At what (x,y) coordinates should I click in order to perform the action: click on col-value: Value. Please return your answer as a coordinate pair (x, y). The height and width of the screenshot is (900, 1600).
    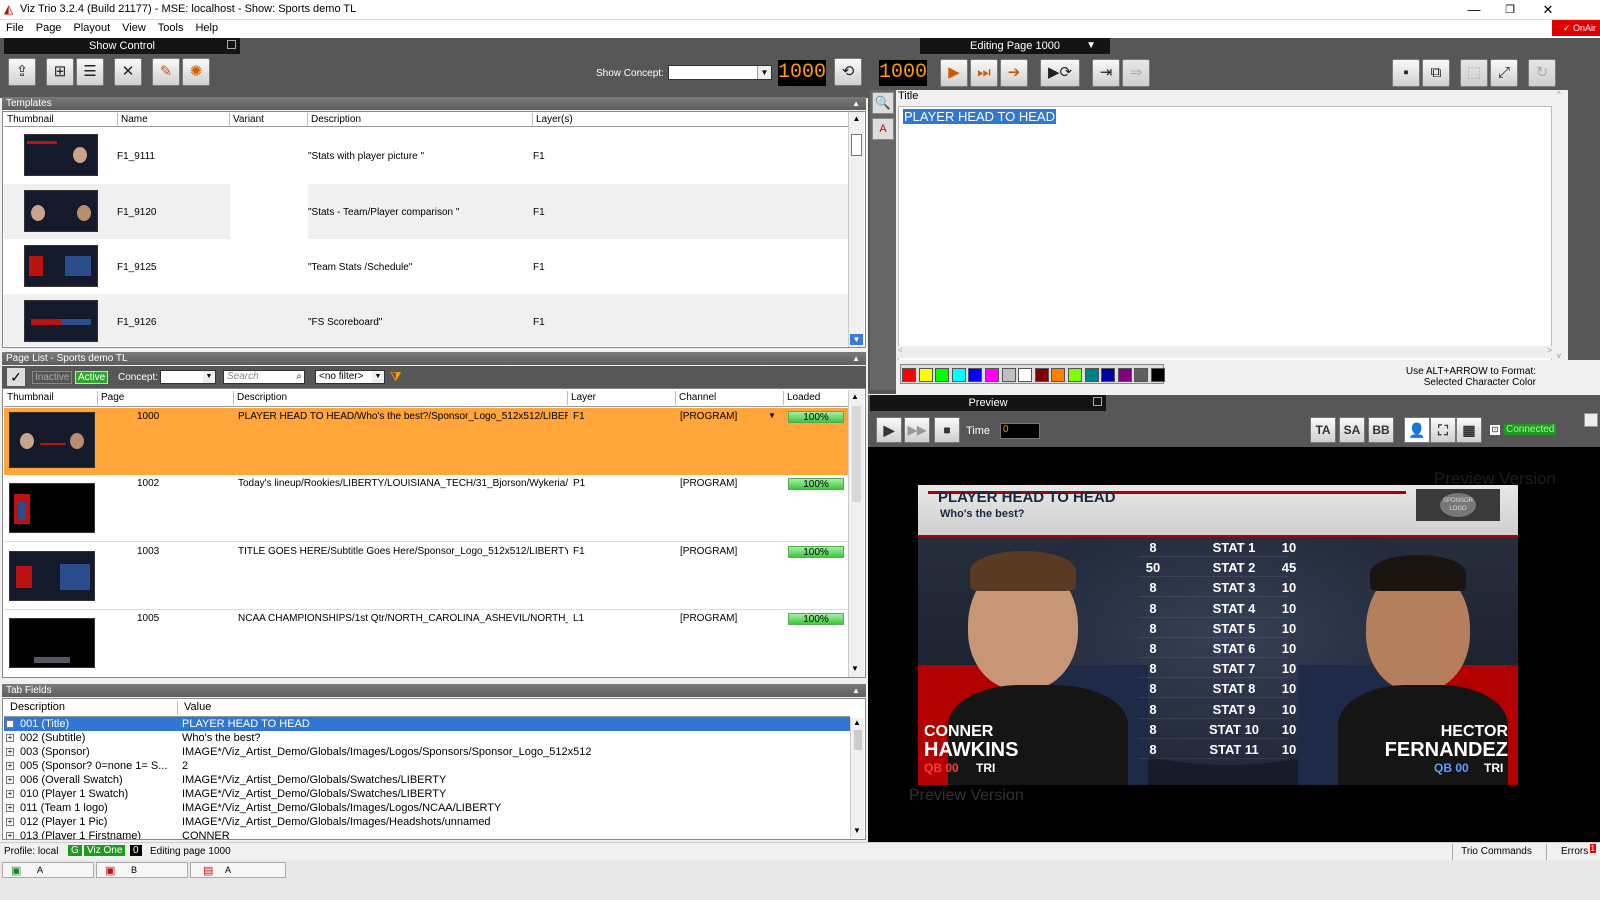
    Looking at the image, I should click on (514, 708).